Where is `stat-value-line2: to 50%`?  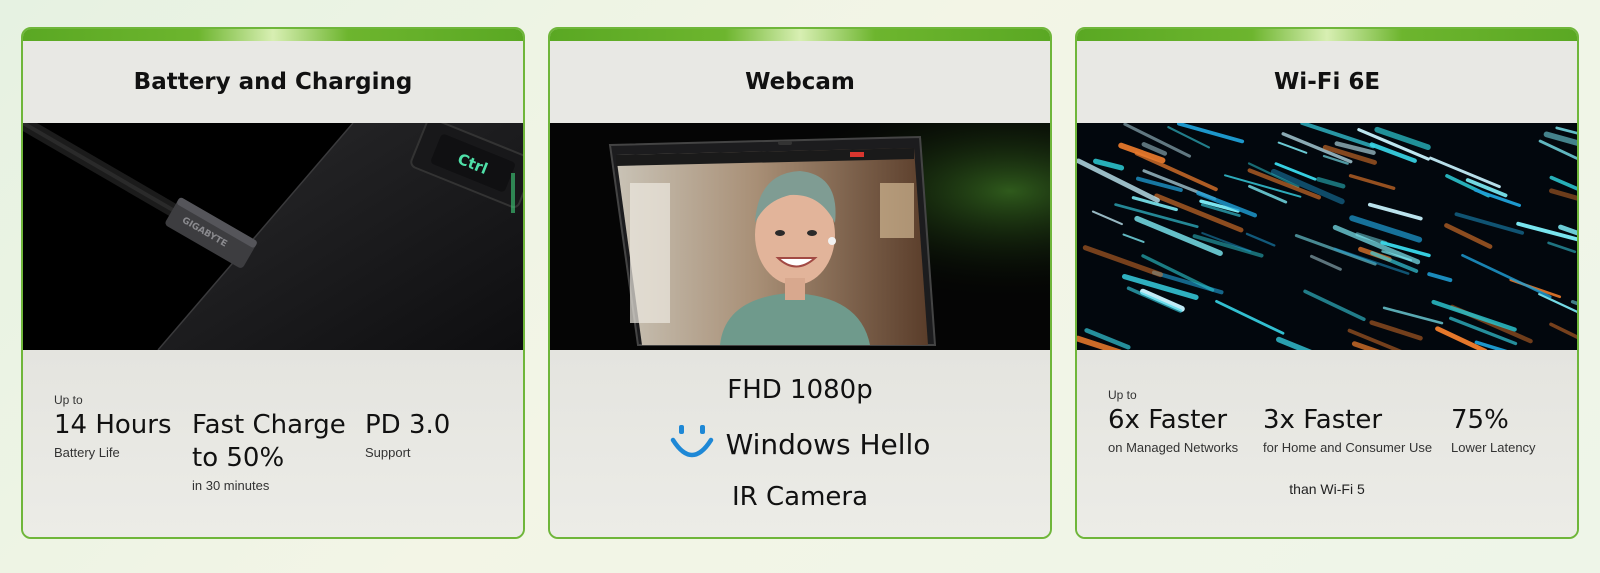
stat-value-line2: to 50% is located at coordinates (238, 458).